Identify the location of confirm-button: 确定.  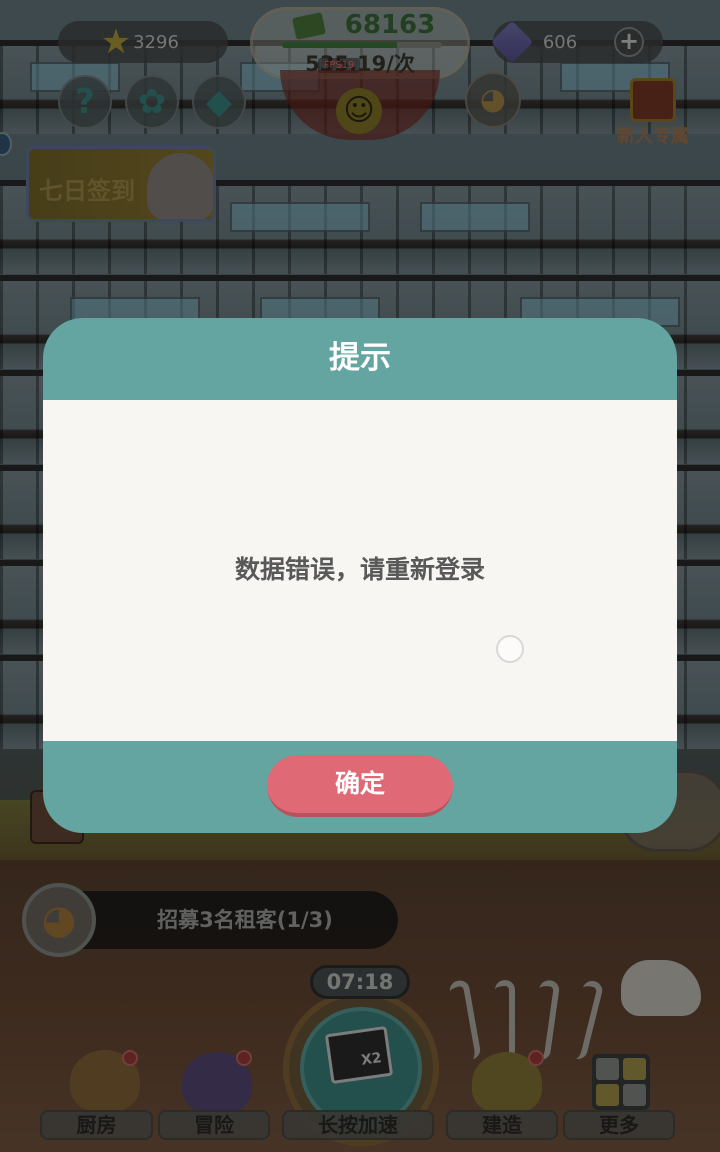
(360, 786).